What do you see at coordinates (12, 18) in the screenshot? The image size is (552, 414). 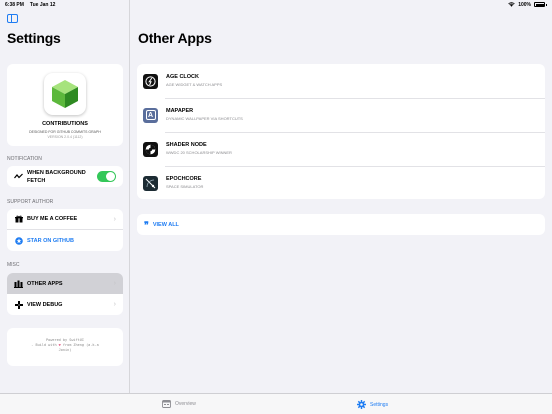 I see `sidebar-toggle-icon` at bounding box center [12, 18].